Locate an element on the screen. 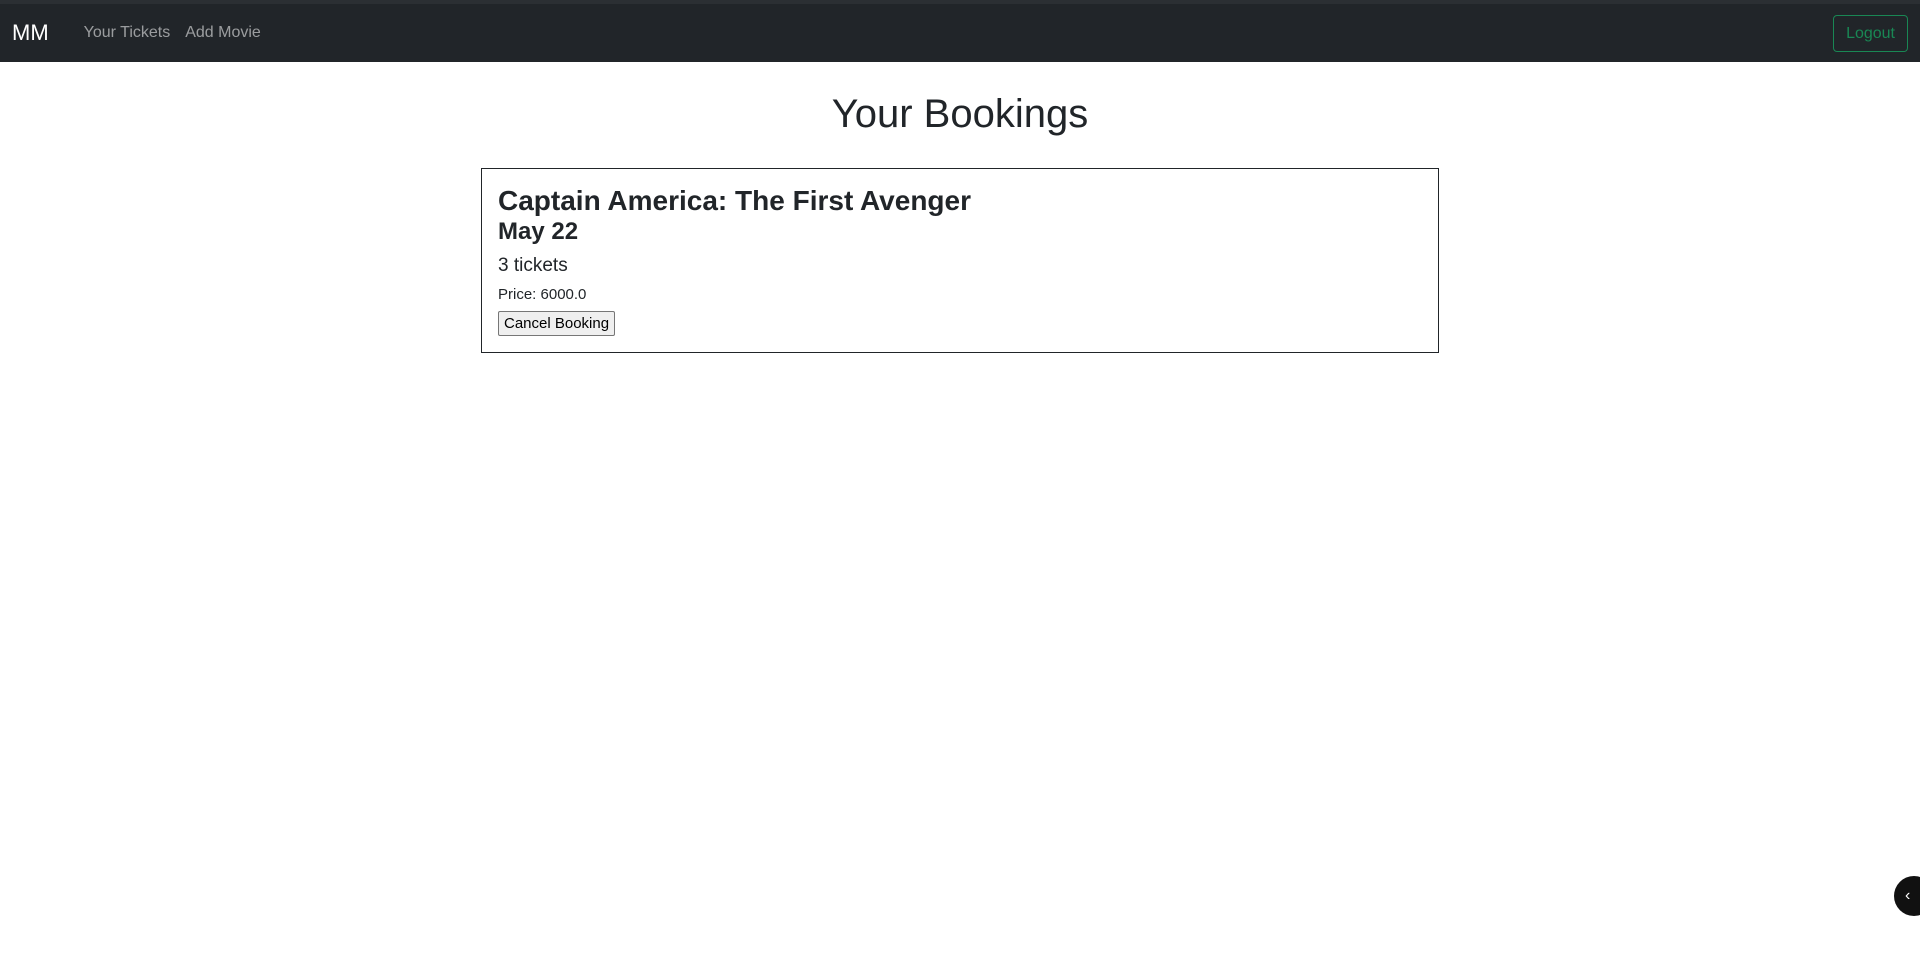 The height and width of the screenshot is (956, 1920). floating-toggle-button: ‹ is located at coordinates (1907, 896).